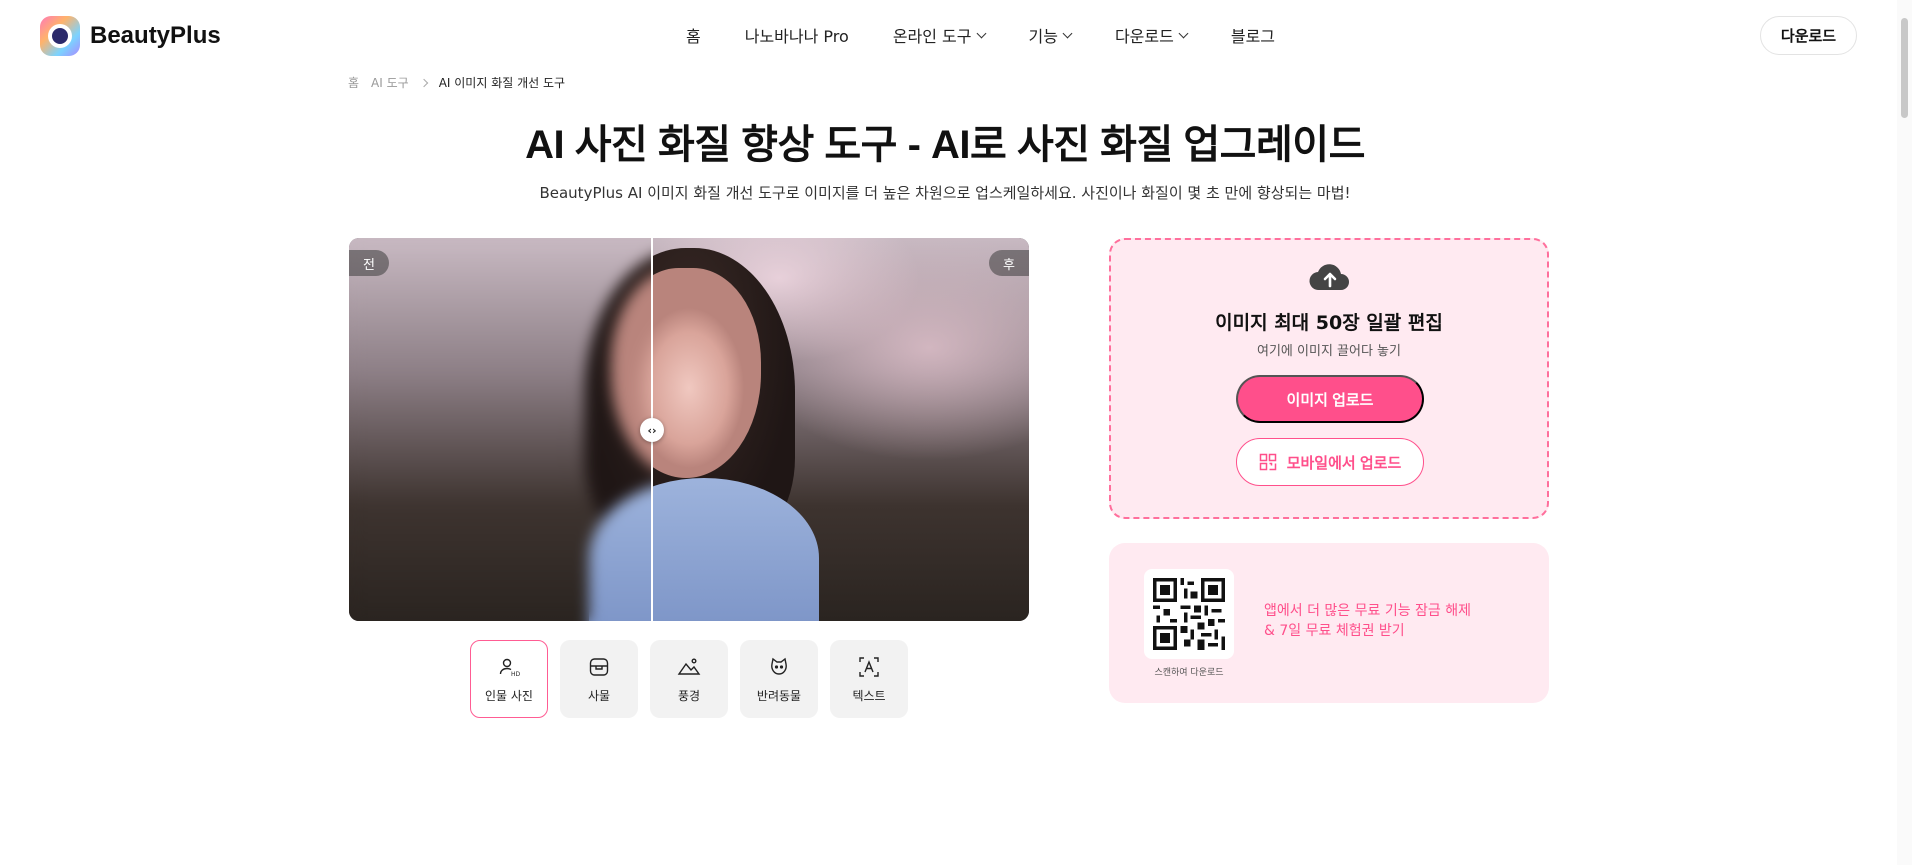 The width and height of the screenshot is (1912, 865). I want to click on tab-label: 텍스트, so click(869, 695).